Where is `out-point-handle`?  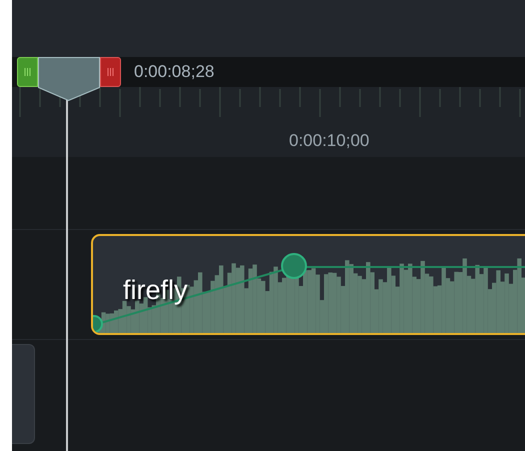 out-point-handle is located at coordinates (110, 72).